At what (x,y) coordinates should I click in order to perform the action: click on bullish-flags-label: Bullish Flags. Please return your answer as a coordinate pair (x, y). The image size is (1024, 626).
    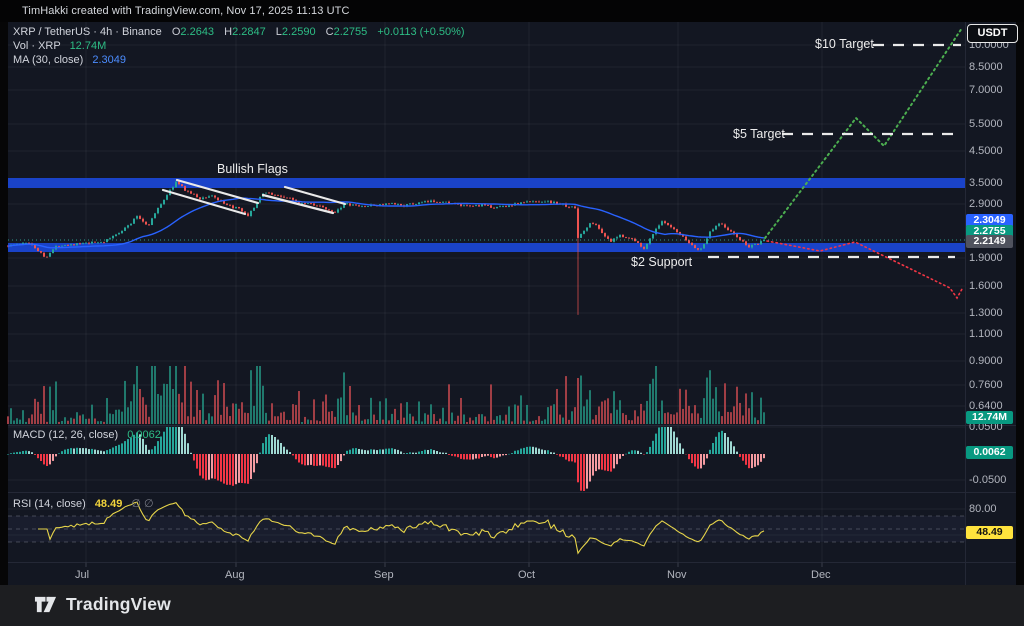
    Looking at the image, I should click on (252, 169).